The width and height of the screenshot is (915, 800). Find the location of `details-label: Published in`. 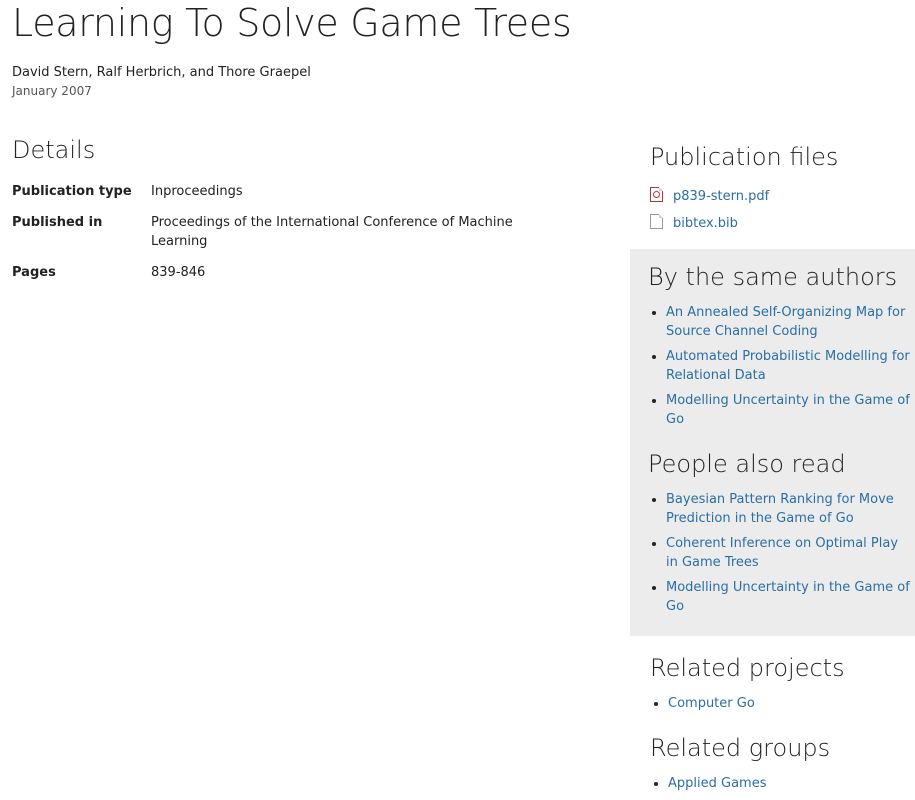

details-label: Published in is located at coordinates (57, 222).